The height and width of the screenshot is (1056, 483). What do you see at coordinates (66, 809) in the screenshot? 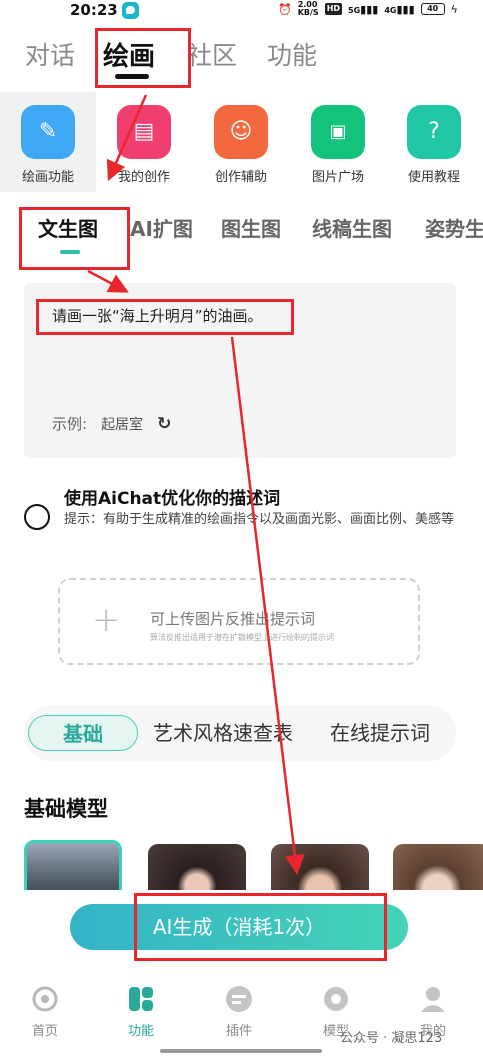
I see `section-title-base-models: 基础模型` at bounding box center [66, 809].